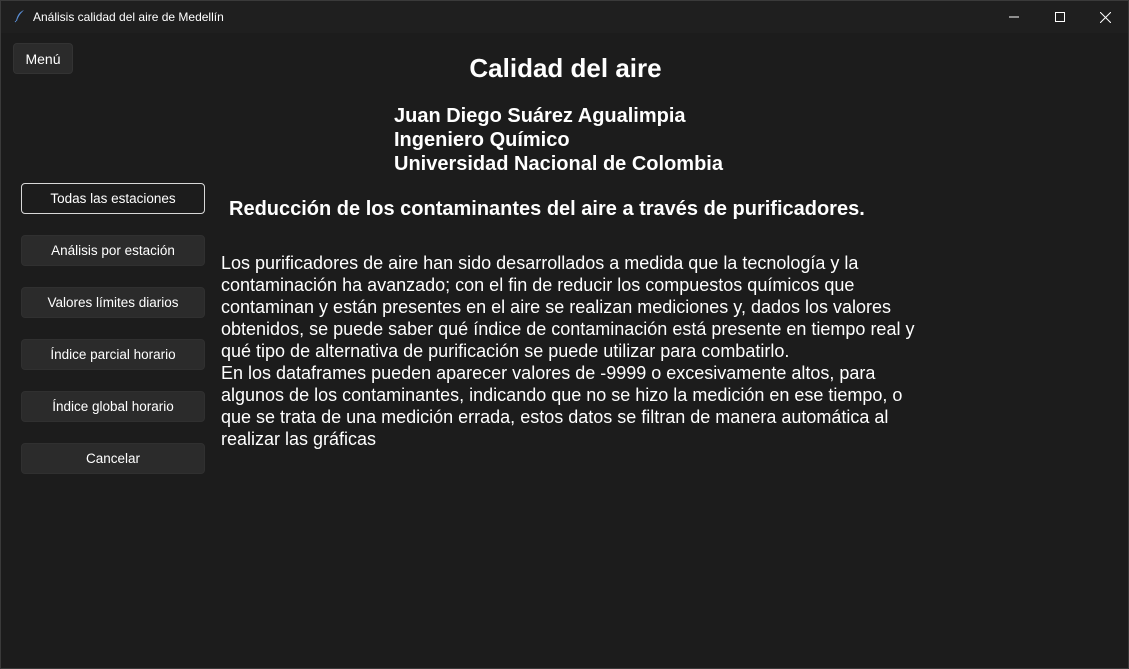  I want to click on title-bar: Análisis calidad del aire de Medellín, so click(564, 17).